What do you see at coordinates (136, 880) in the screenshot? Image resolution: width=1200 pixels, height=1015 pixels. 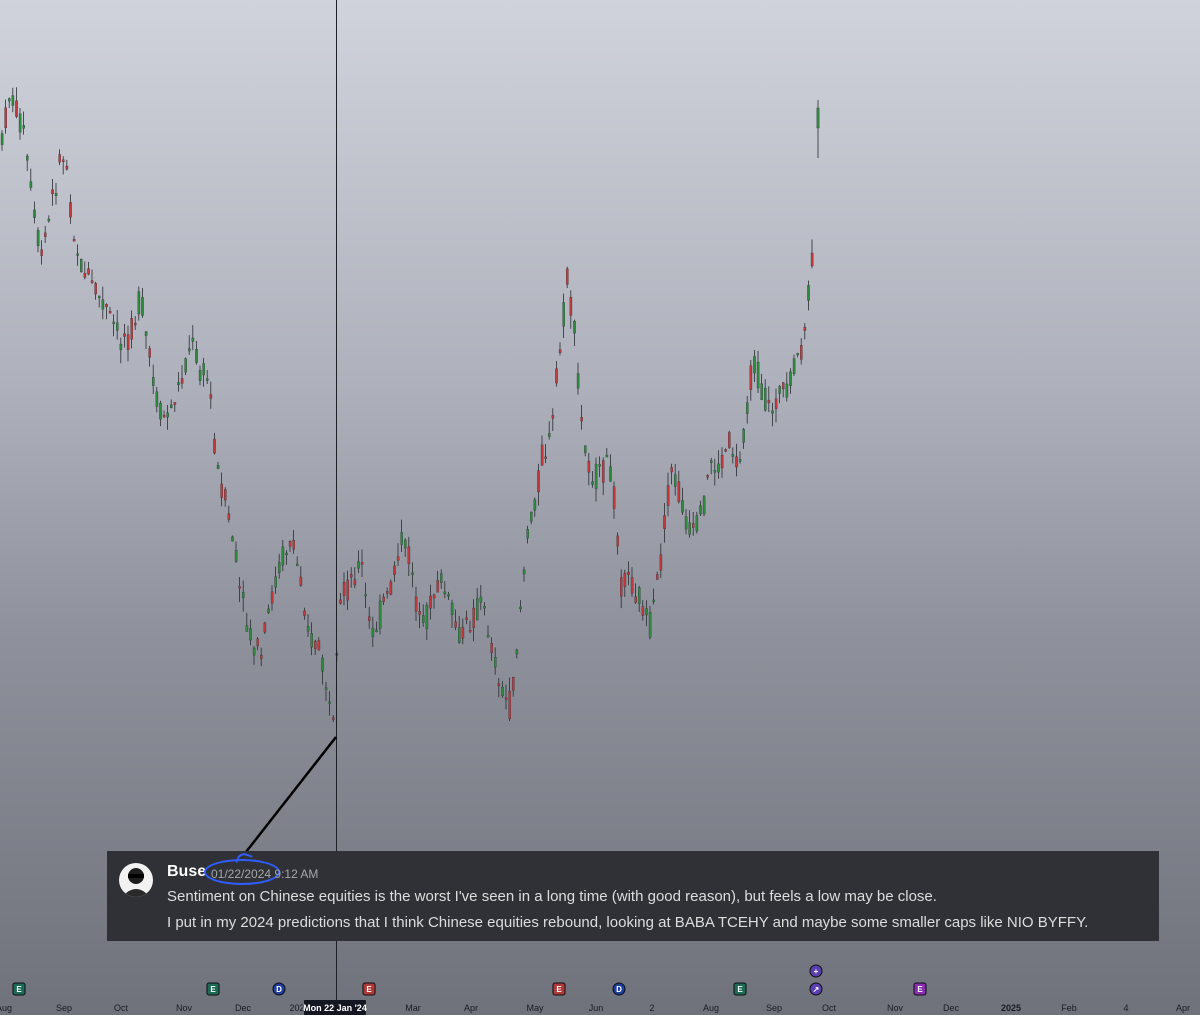 I see `avatar` at bounding box center [136, 880].